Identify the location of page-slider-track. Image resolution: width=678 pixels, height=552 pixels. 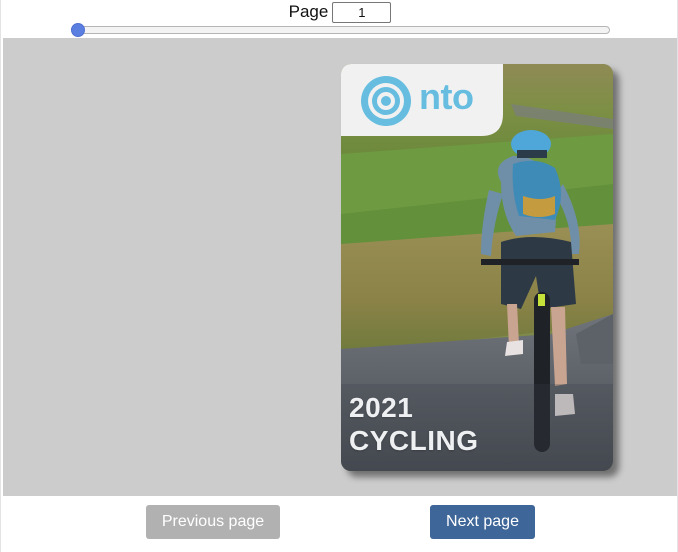
(340, 30).